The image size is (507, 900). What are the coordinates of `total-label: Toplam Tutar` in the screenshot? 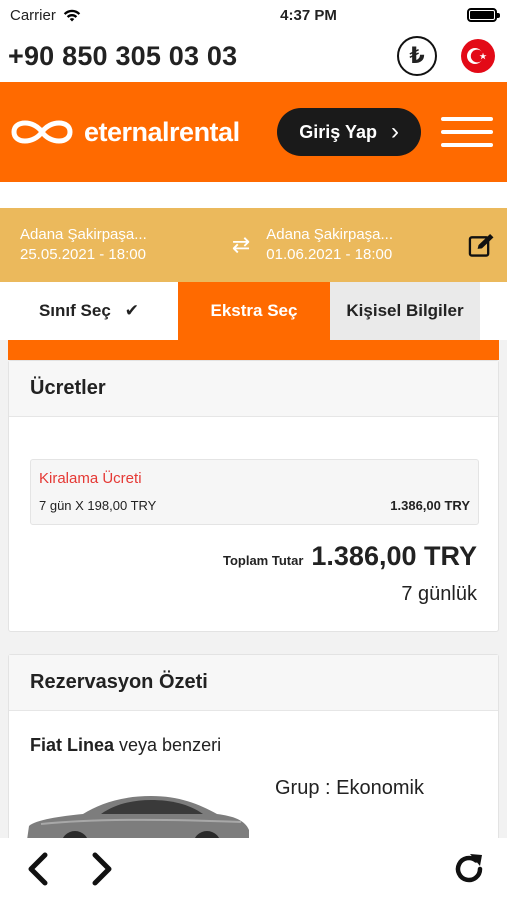 It's located at (263, 560).